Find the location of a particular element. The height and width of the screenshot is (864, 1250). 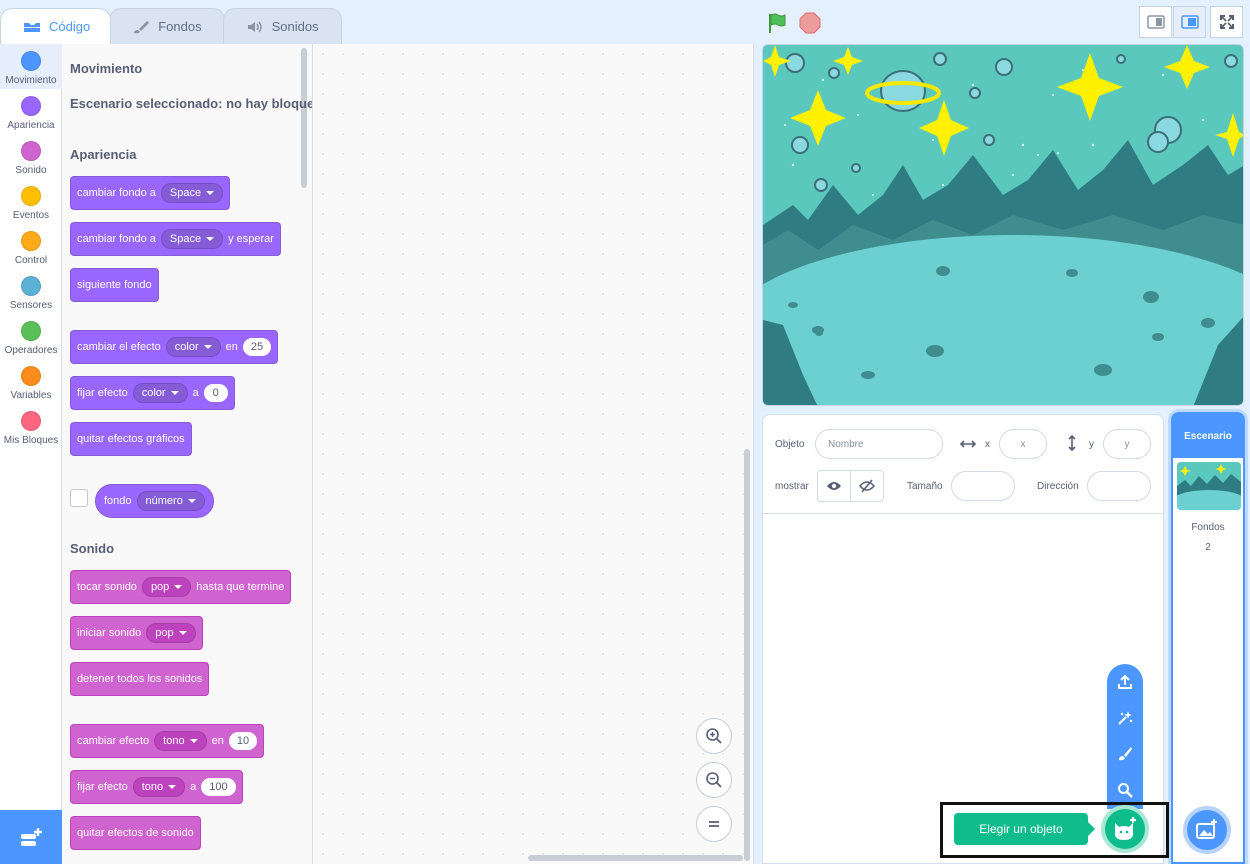

green-flag-icon is located at coordinates (777, 23).